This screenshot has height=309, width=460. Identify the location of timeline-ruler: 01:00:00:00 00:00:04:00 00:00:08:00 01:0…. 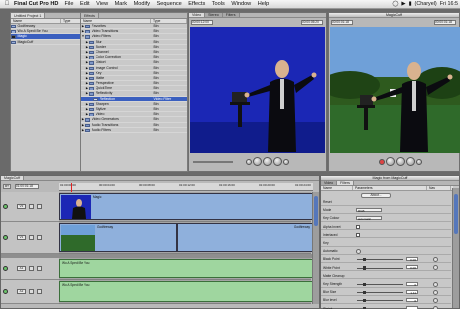
(186, 187).